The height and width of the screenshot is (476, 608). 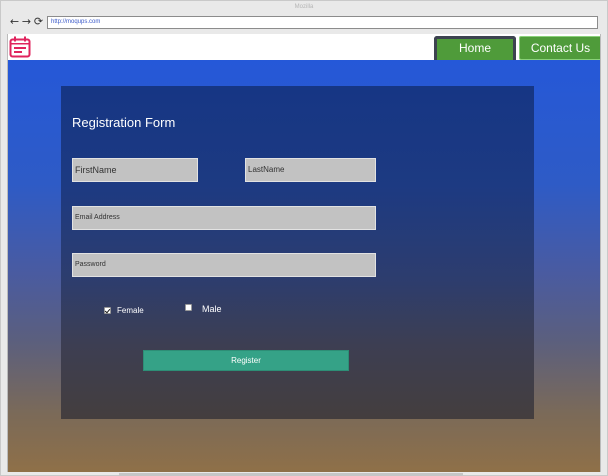 What do you see at coordinates (475, 48) in the screenshot?
I see `nav-home-tab: Home` at bounding box center [475, 48].